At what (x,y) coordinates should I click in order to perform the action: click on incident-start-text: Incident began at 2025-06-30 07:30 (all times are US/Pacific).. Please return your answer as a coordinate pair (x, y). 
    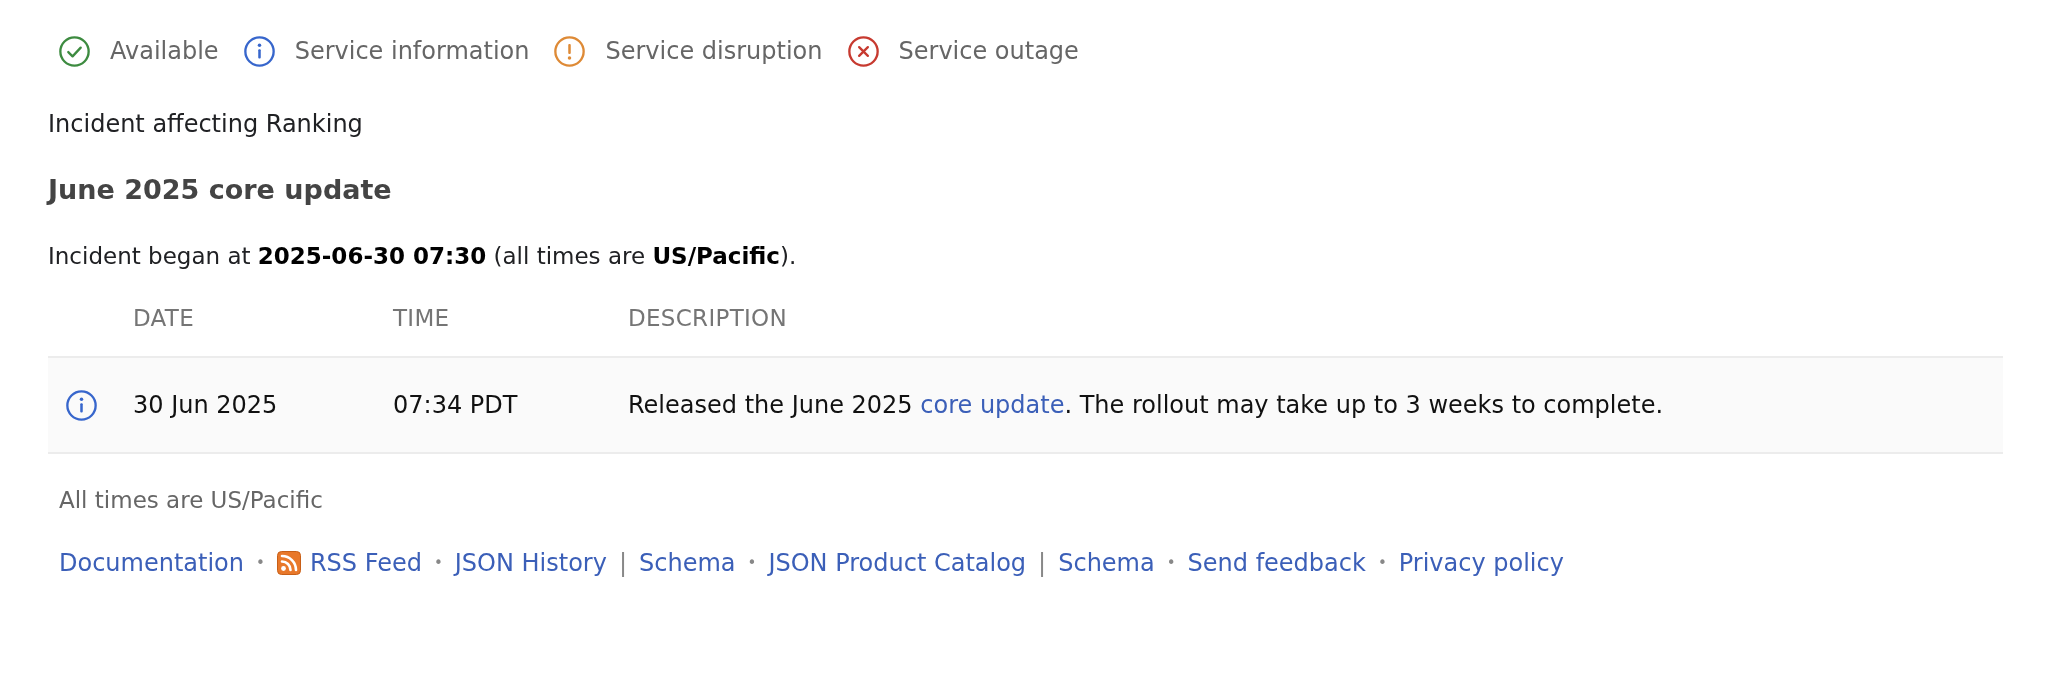
    Looking at the image, I should click on (423, 256).